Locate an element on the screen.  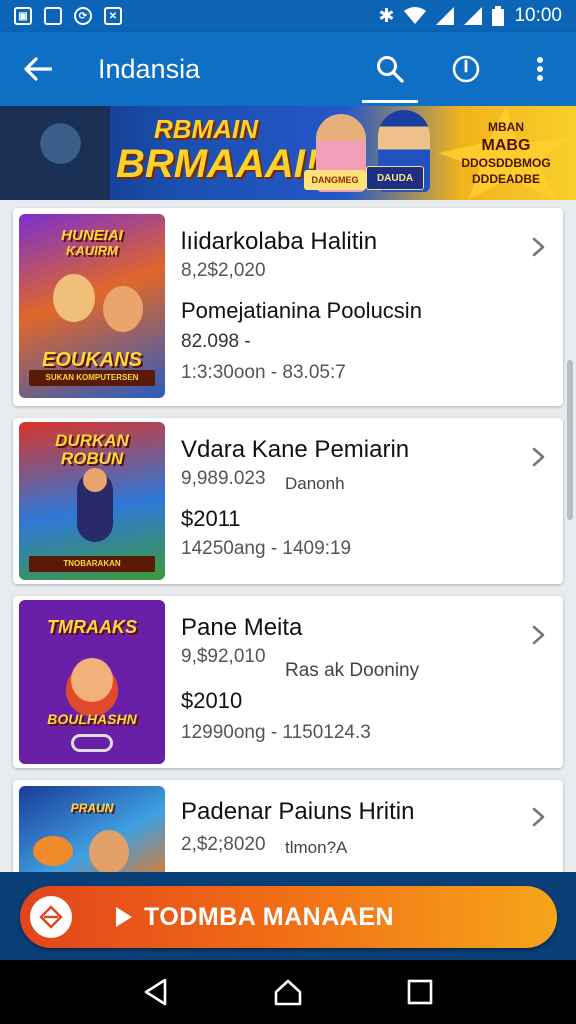
overflow-menu-button is located at coordinates (540, 69).